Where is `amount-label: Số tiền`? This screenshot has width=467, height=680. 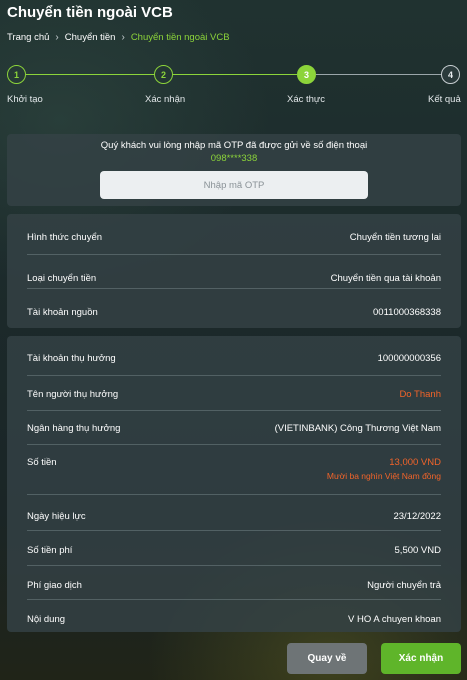
amount-label: Số tiền is located at coordinates (42, 462).